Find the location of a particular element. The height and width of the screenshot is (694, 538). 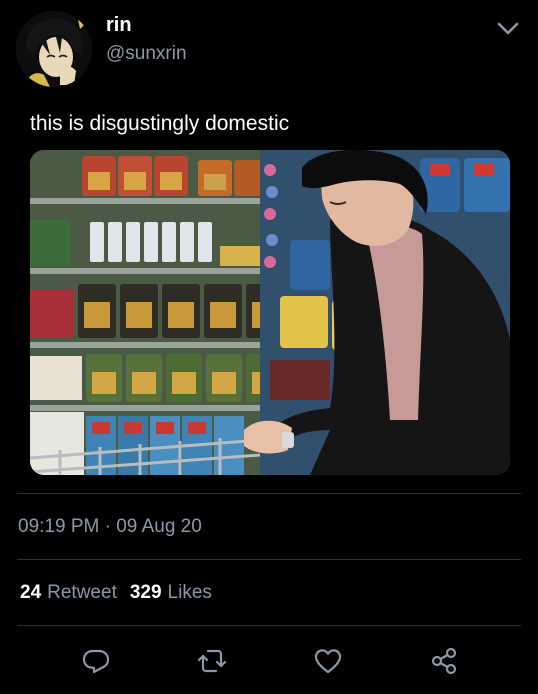

chevron-down-icon is located at coordinates (508, 28).